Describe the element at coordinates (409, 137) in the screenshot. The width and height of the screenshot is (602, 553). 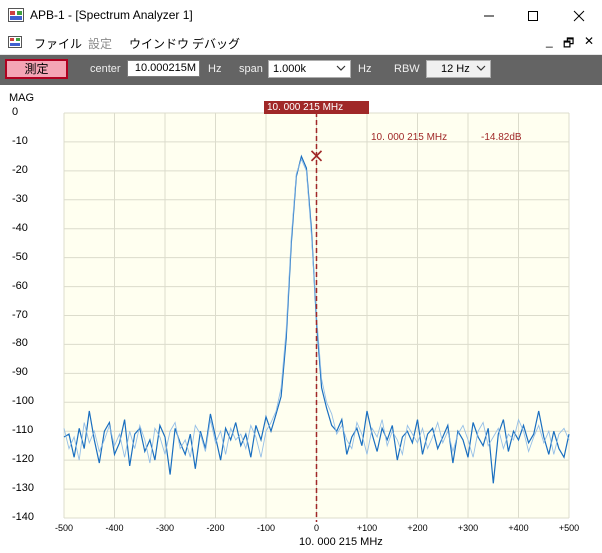
I see `marker-frequency-readout: 10. 000 215 MHz` at that location.